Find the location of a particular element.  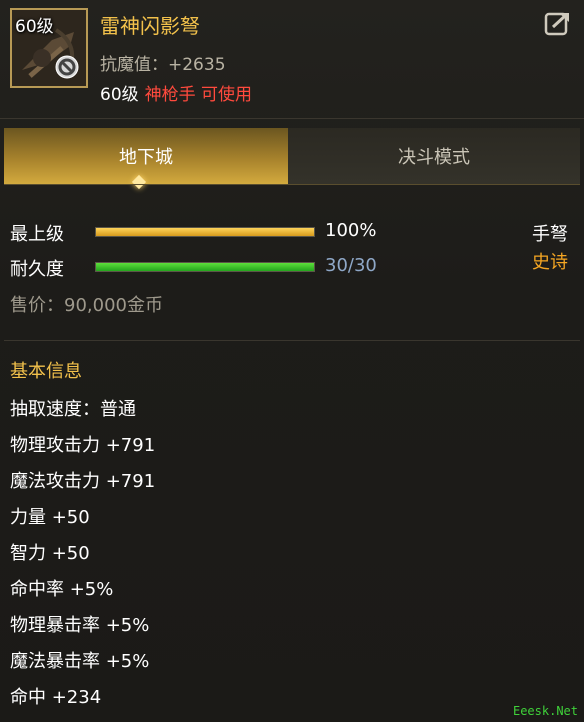

header-divider is located at coordinates (292, 118).